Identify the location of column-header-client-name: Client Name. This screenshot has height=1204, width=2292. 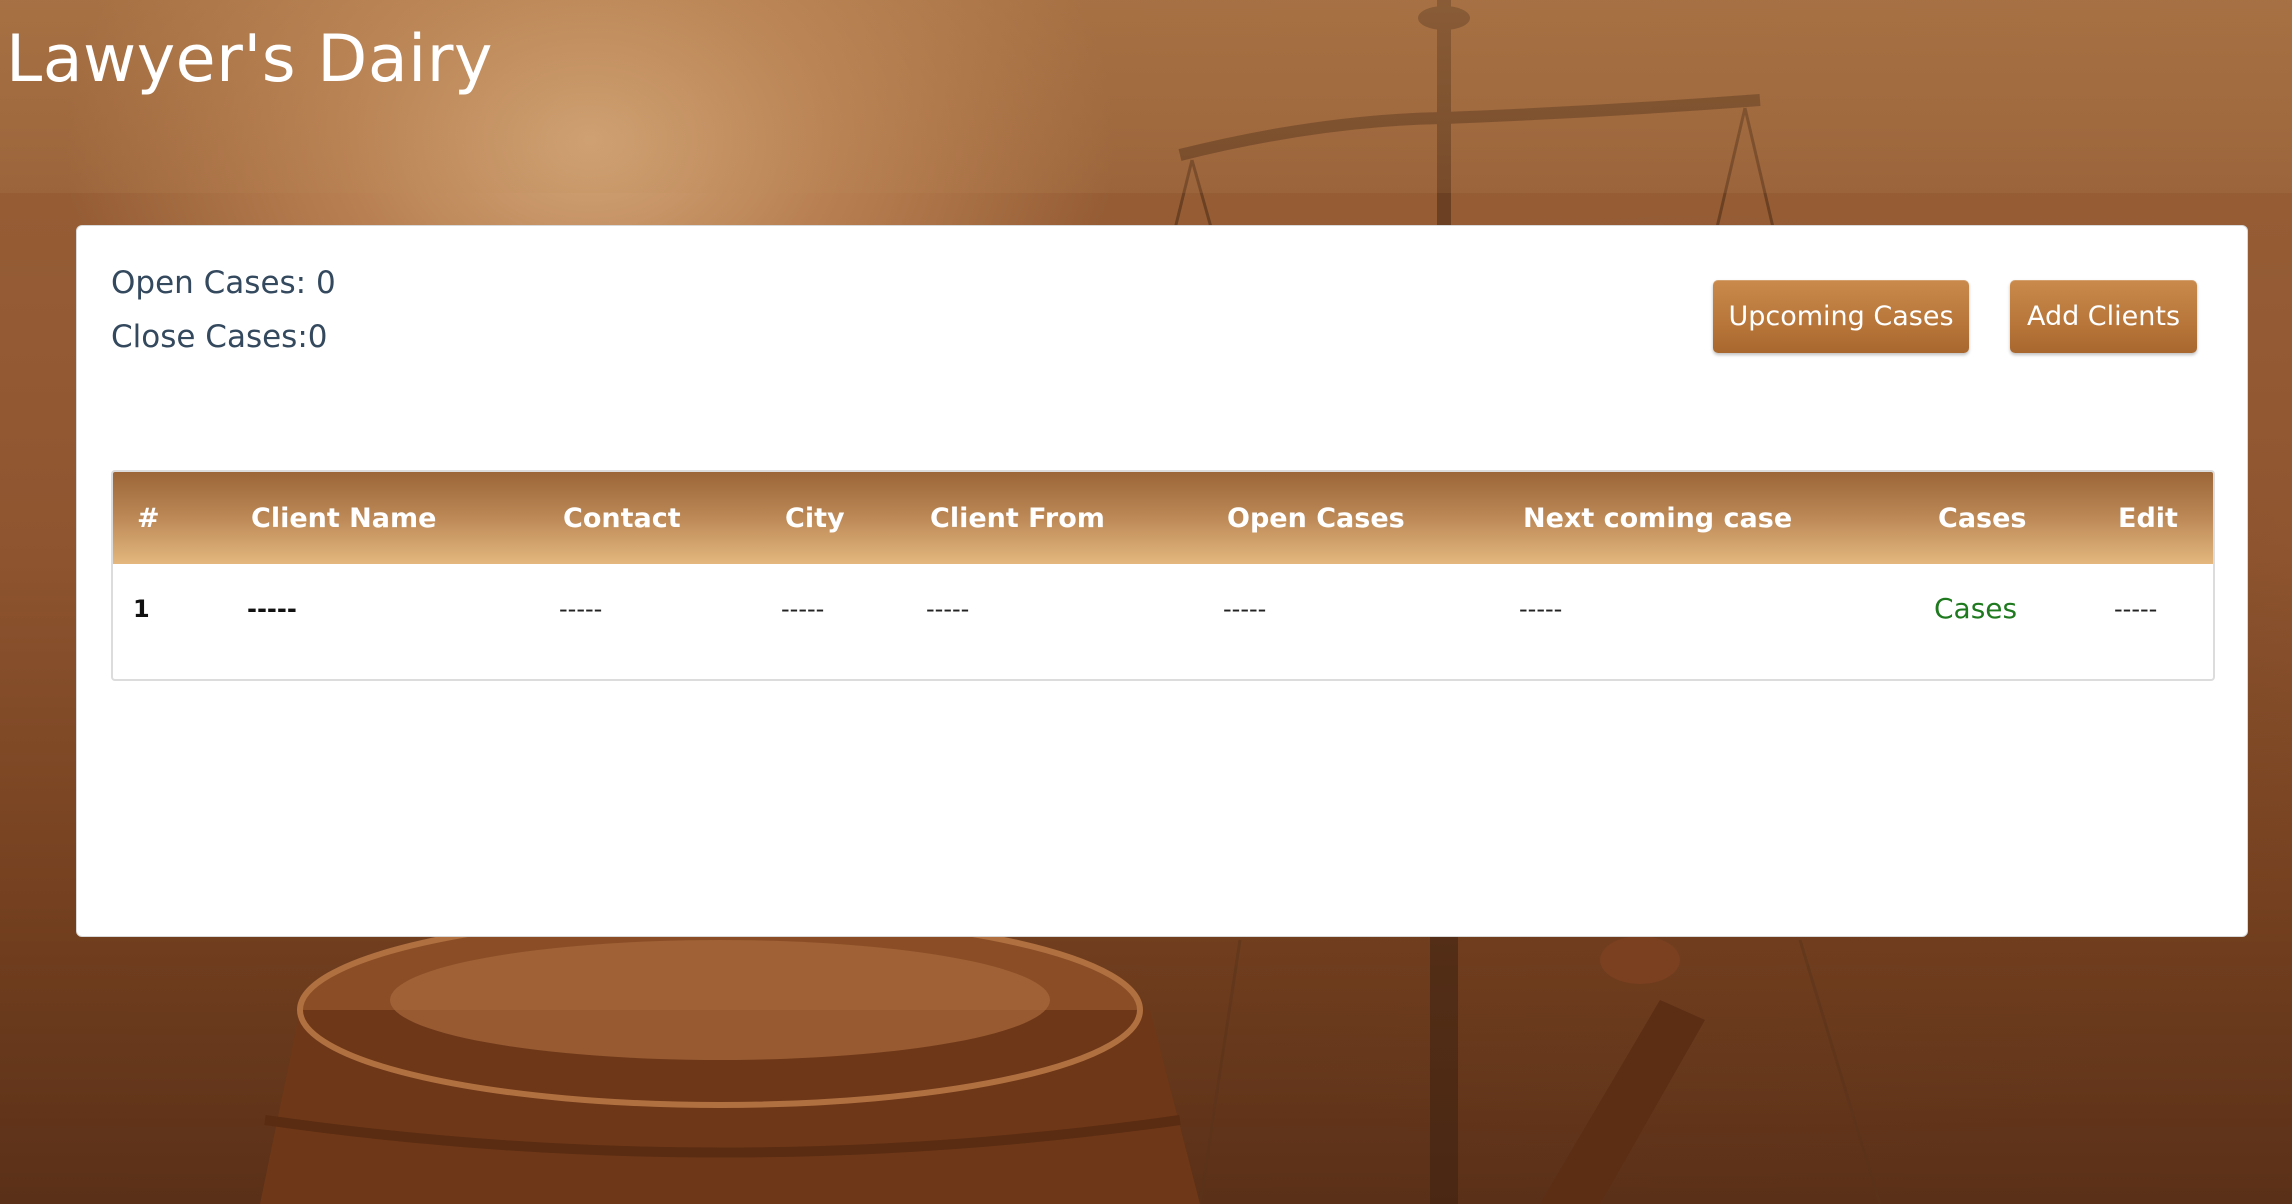
(344, 518).